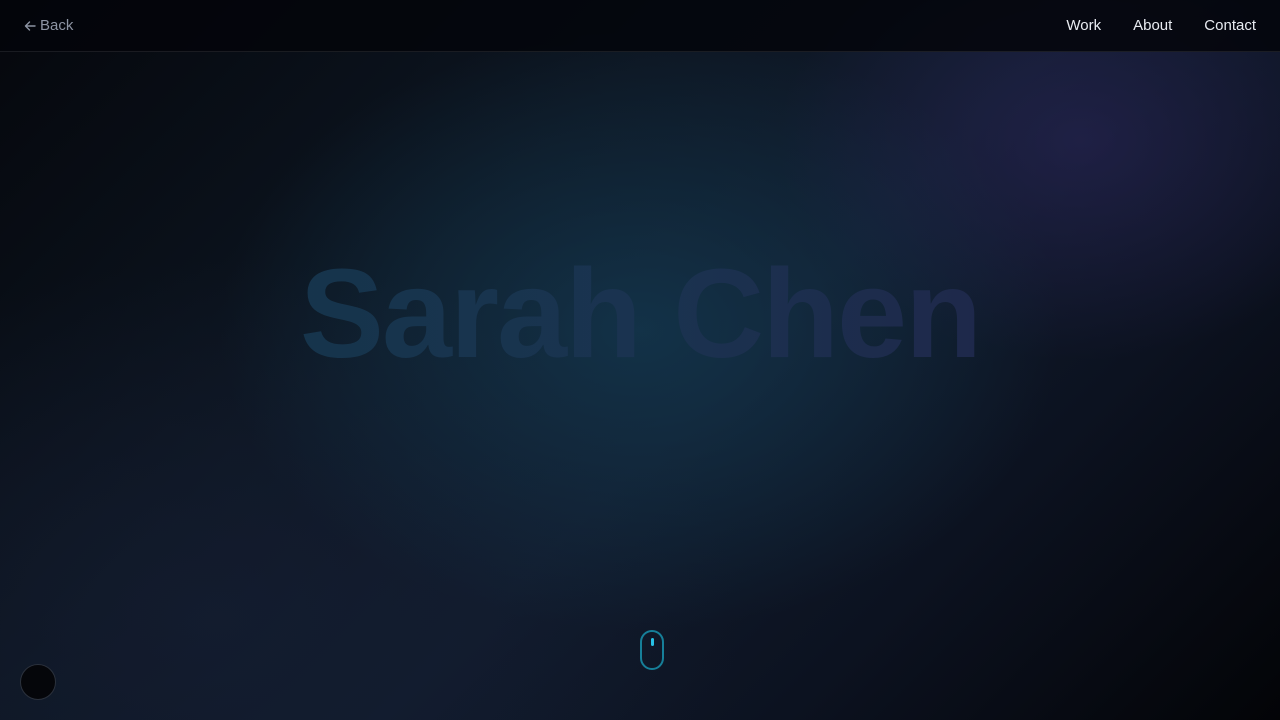  Describe the element at coordinates (652, 642) in the screenshot. I see `scroll-wheel-dot` at that location.